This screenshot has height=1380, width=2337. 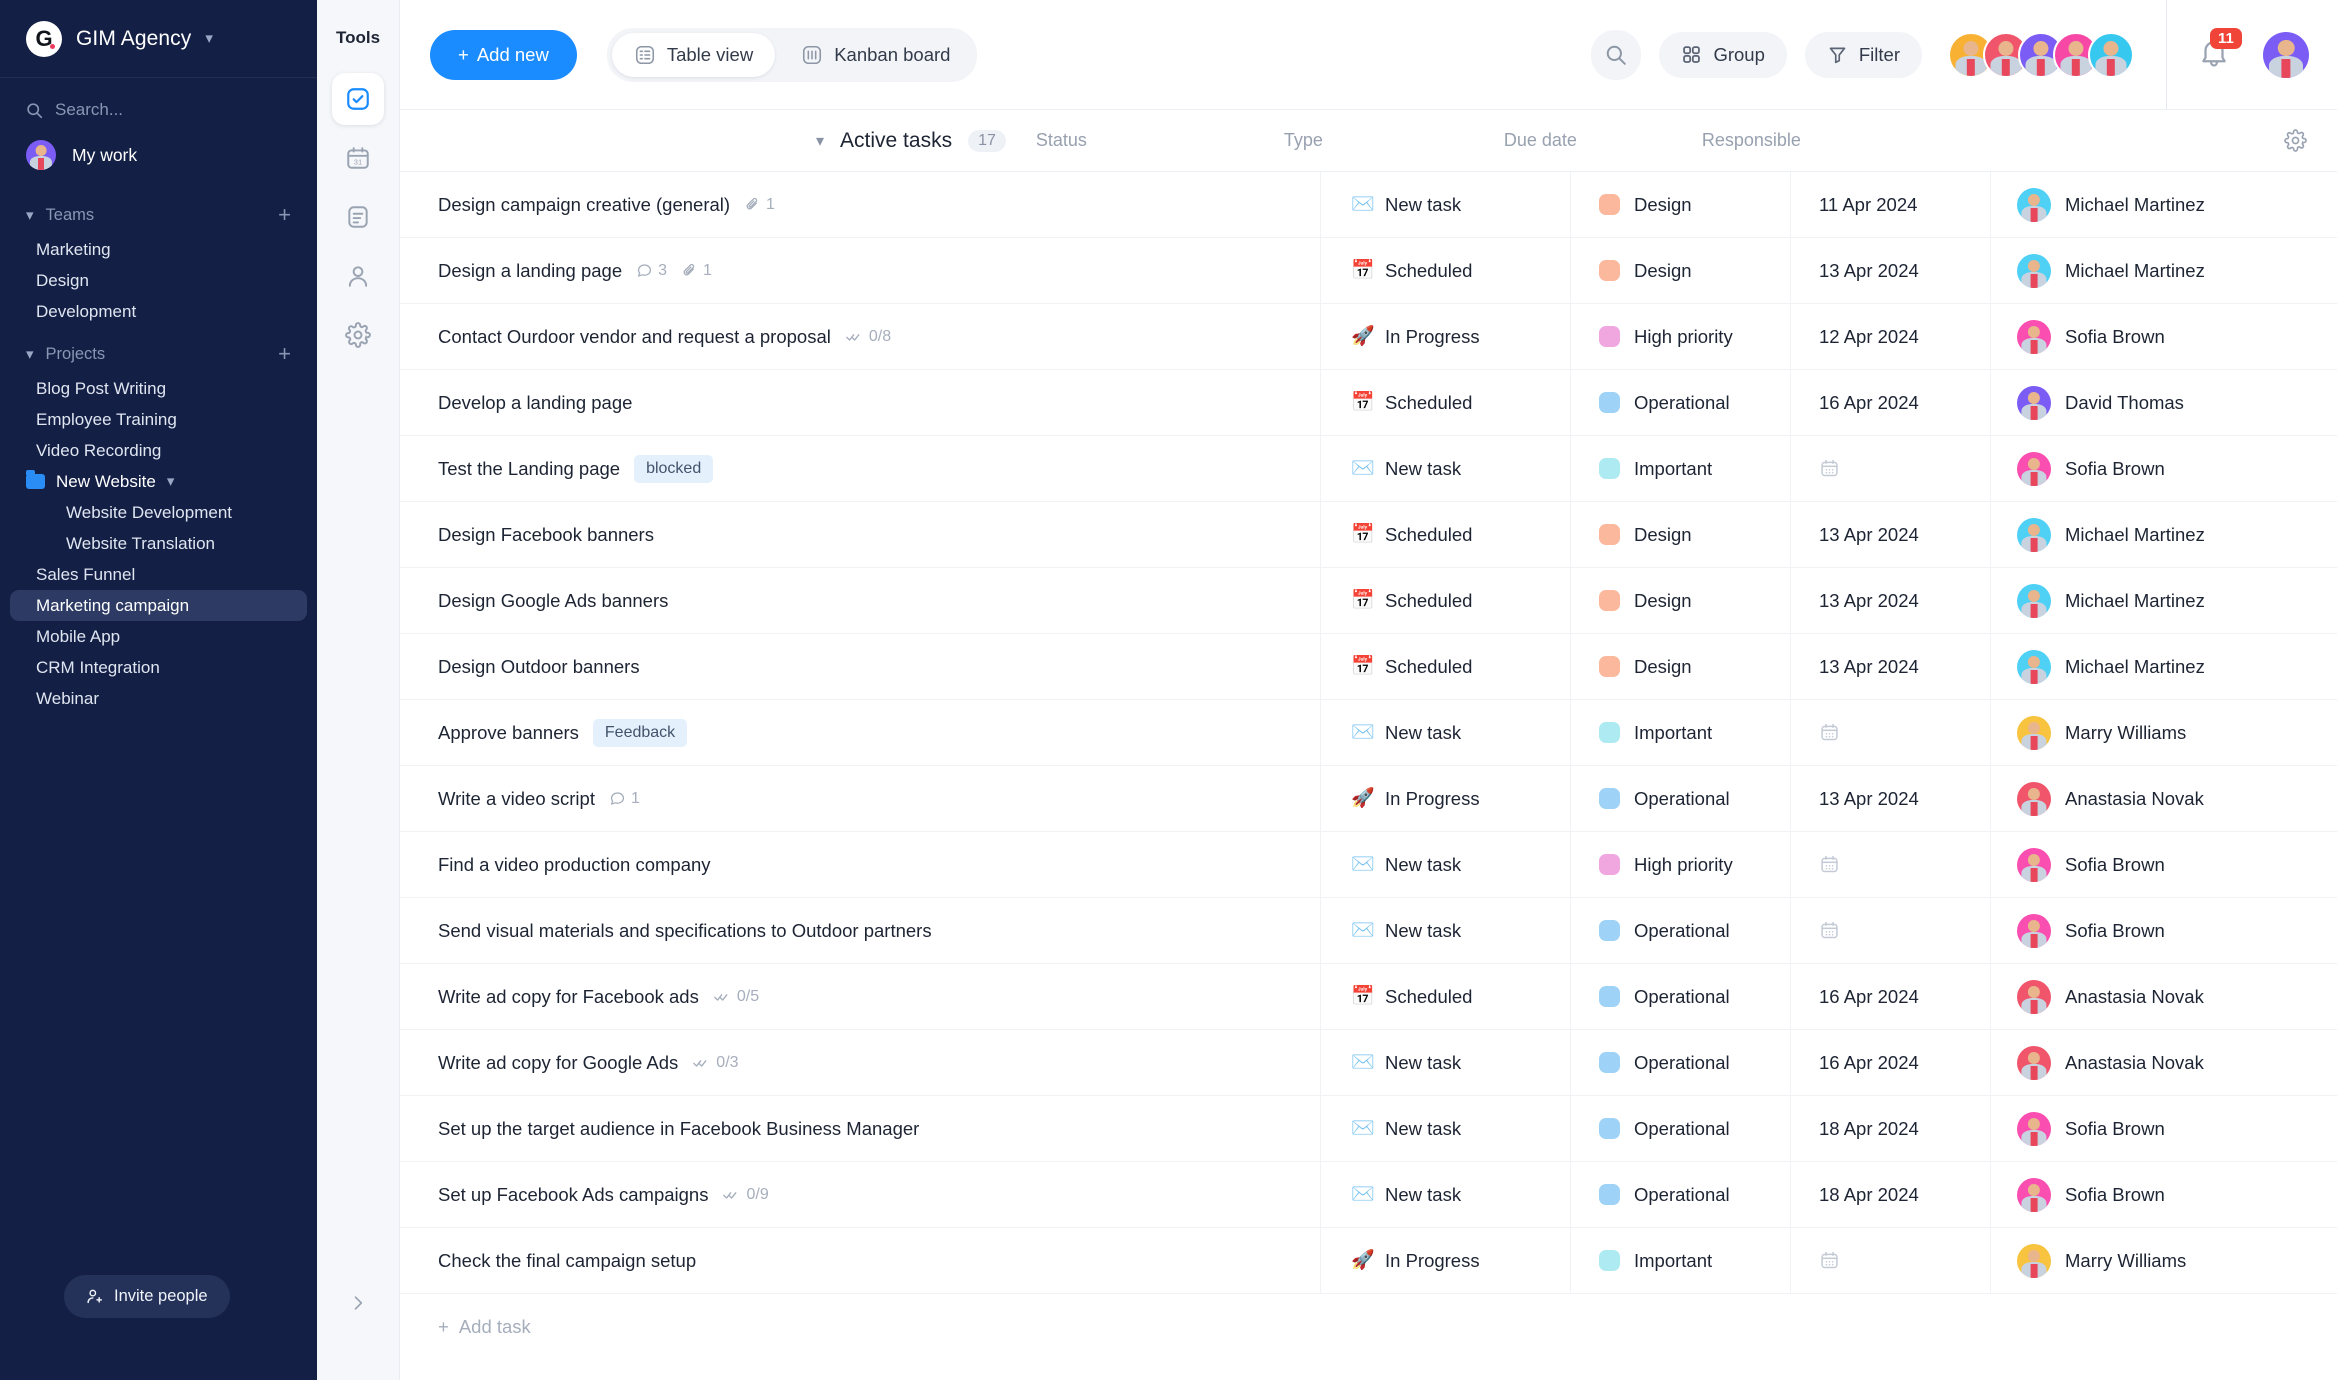 I want to click on add-task-button: + Add task, so click(x=1368, y=1316).